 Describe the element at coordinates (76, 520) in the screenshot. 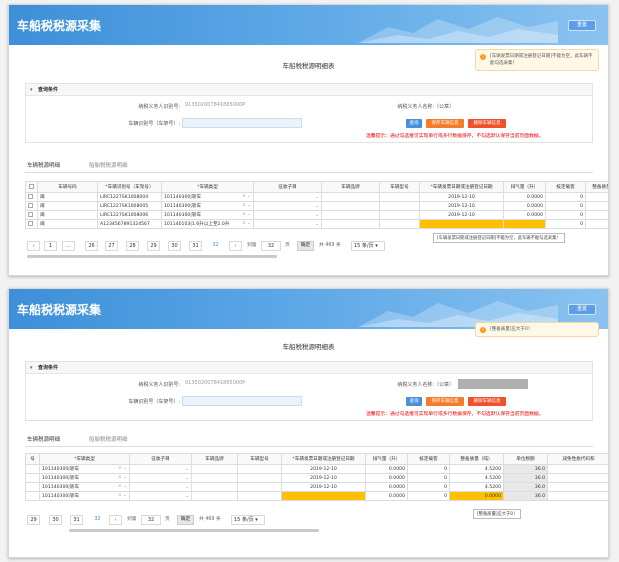

I see `page-button: 31` at that location.